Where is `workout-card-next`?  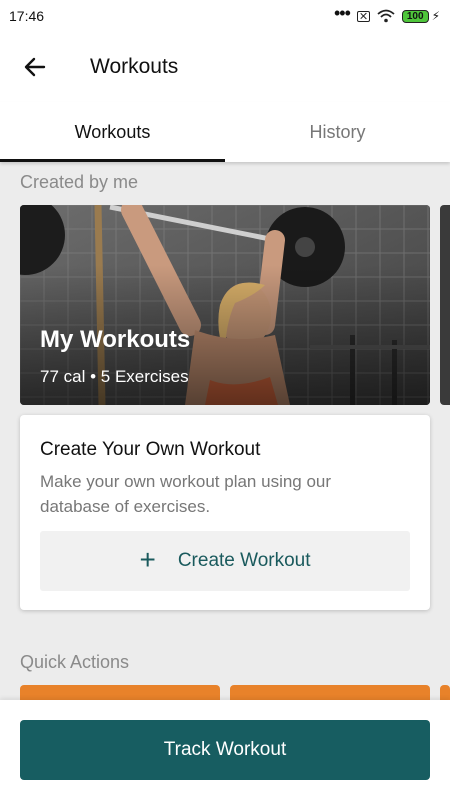 workout-card-next is located at coordinates (445, 305).